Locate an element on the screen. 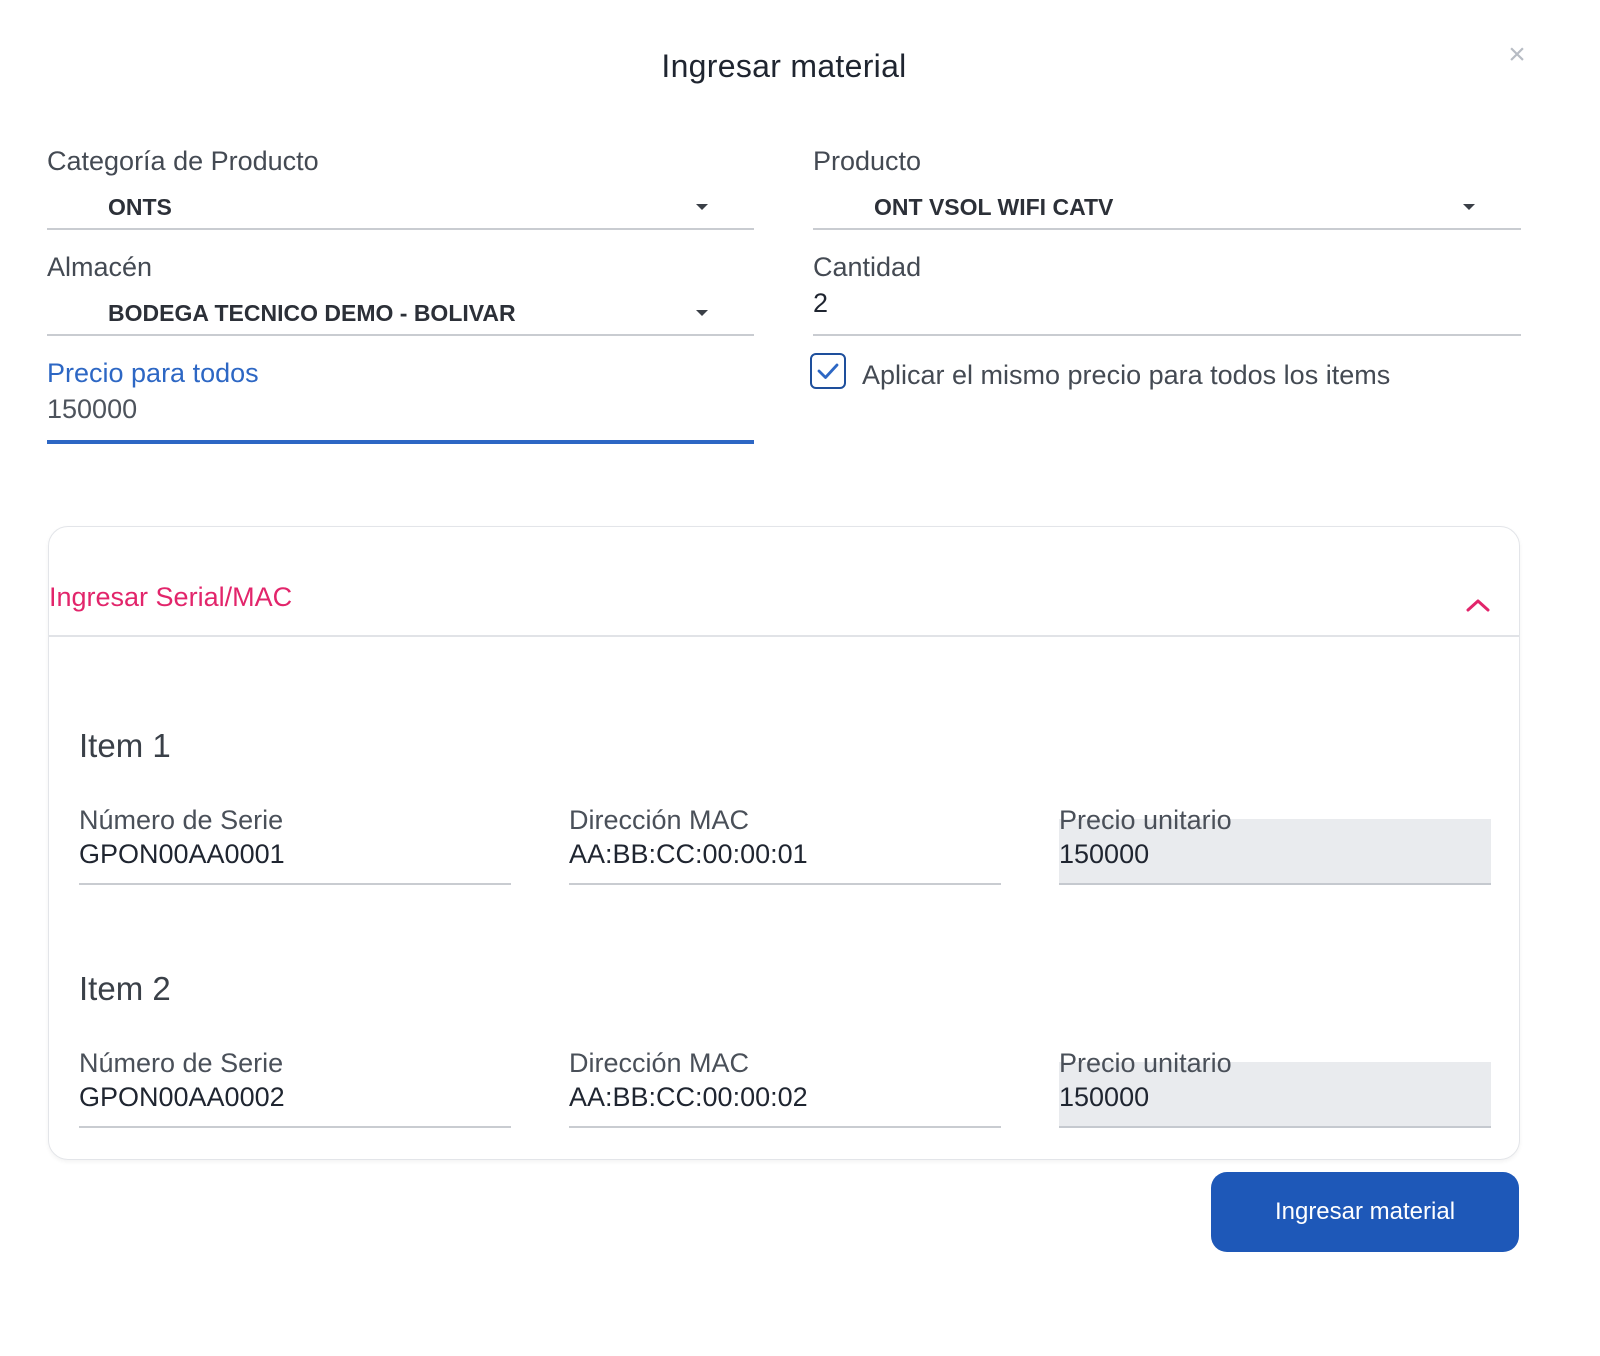  precio-todos-value: 150000 is located at coordinates (92, 409).